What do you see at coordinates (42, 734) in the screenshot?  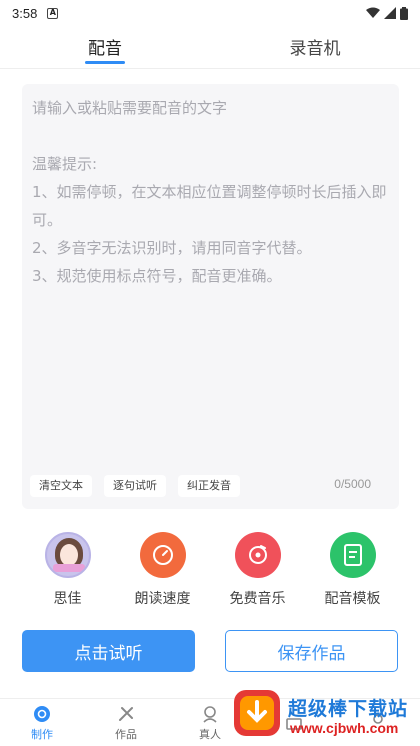 I see `nav-make-label: 制作` at bounding box center [42, 734].